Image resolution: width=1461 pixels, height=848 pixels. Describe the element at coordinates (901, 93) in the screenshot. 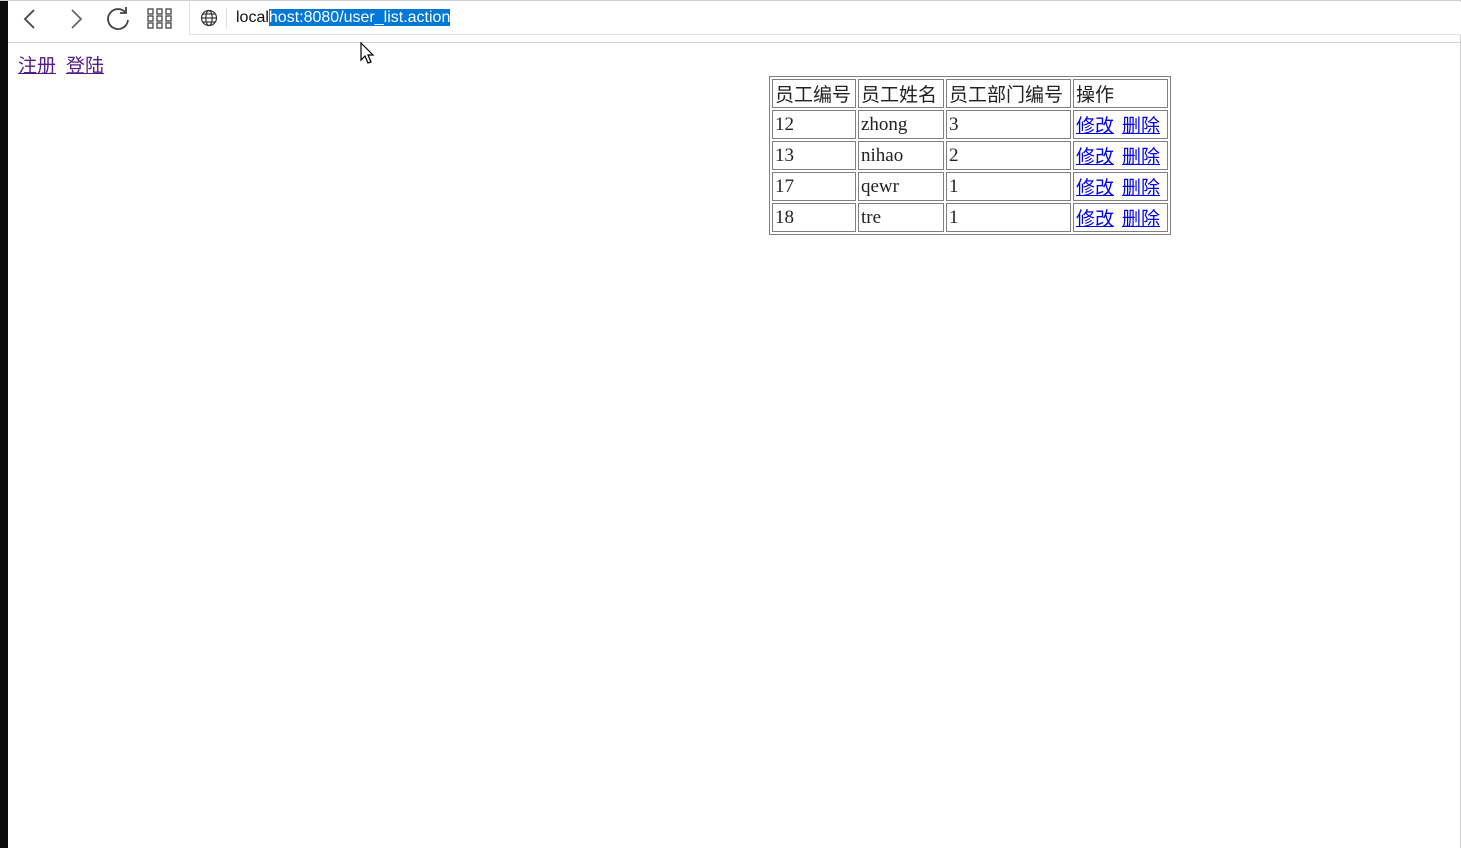

I see `header-employee-name: 员工姓名` at that location.